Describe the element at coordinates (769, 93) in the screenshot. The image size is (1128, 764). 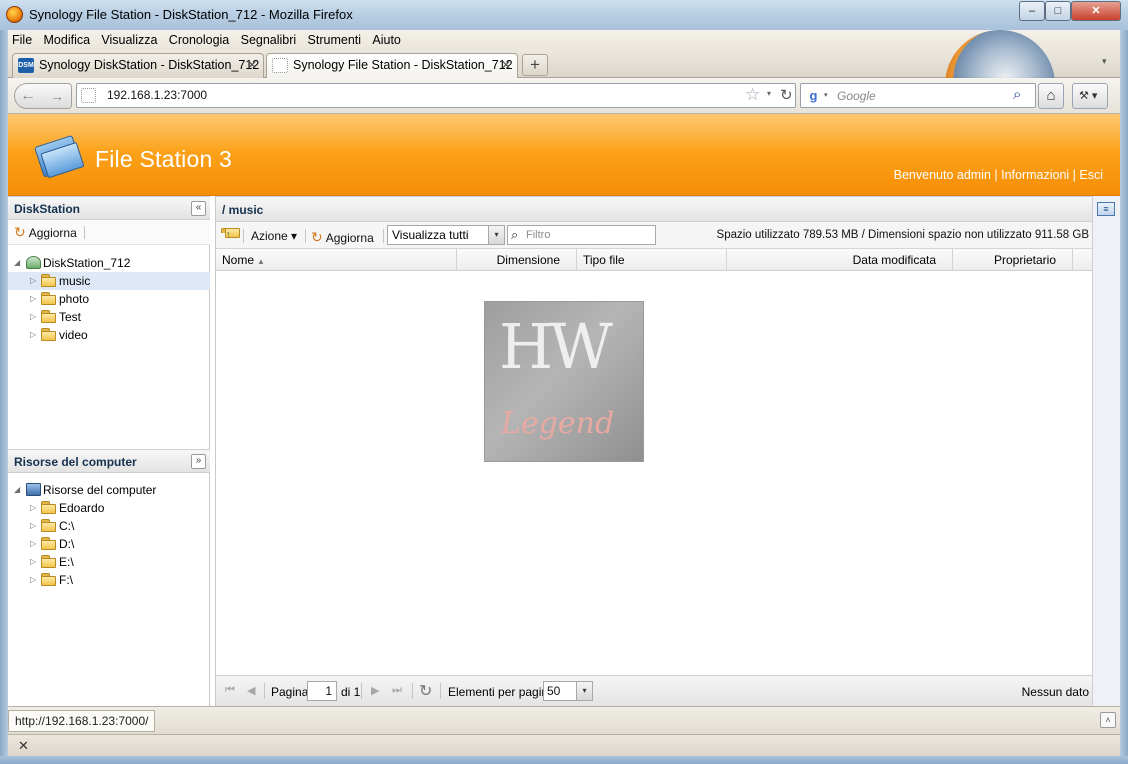
I see `url-history-drop-icon: ▾` at that location.